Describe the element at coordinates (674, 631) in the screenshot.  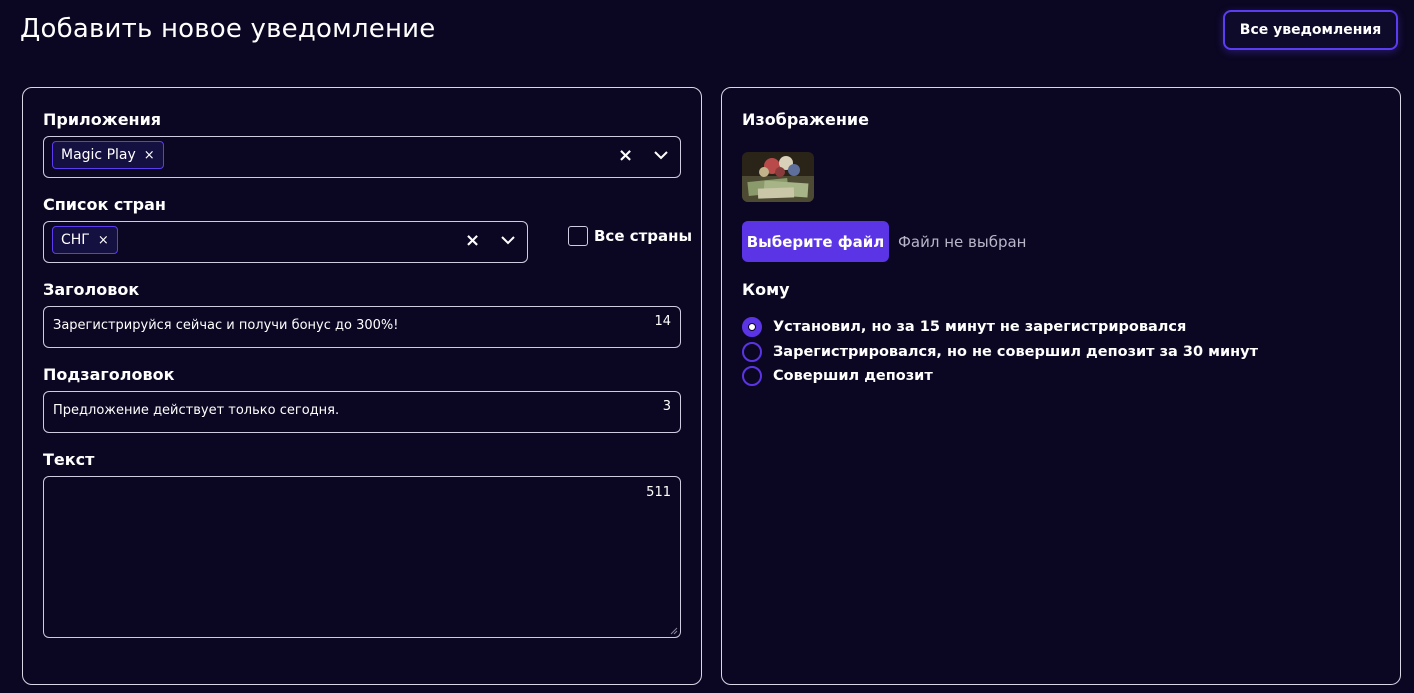
I see `resize-grip-icon` at that location.